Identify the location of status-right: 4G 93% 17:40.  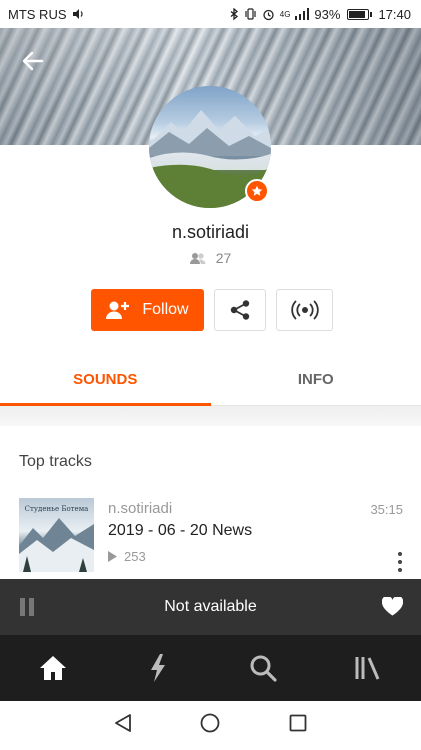
(320, 14).